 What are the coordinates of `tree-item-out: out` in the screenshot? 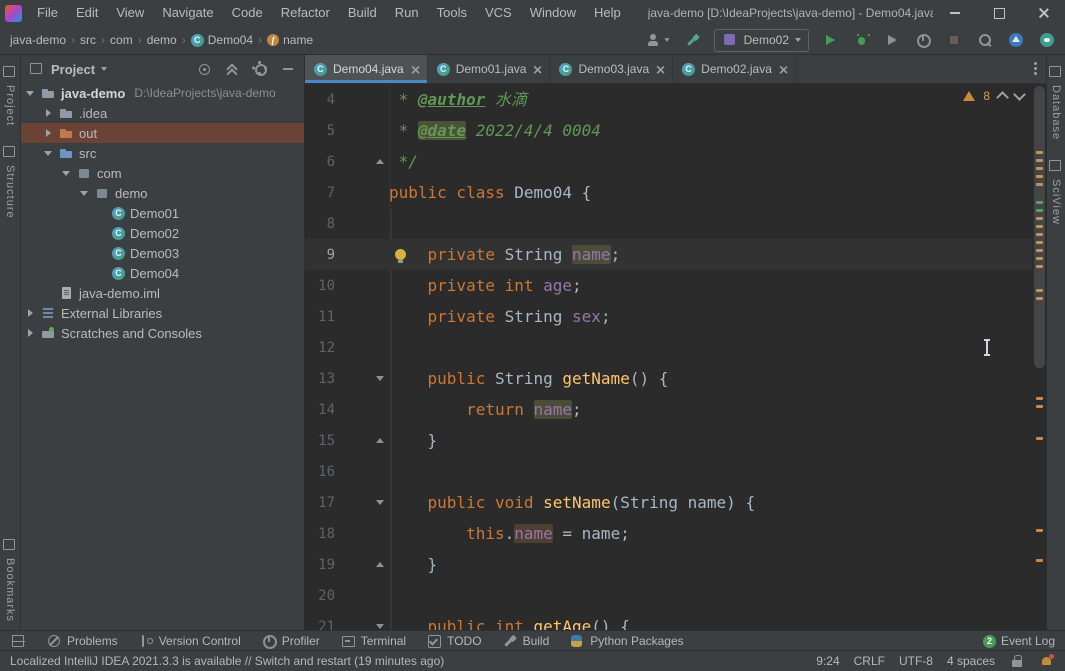 It's located at (162, 133).